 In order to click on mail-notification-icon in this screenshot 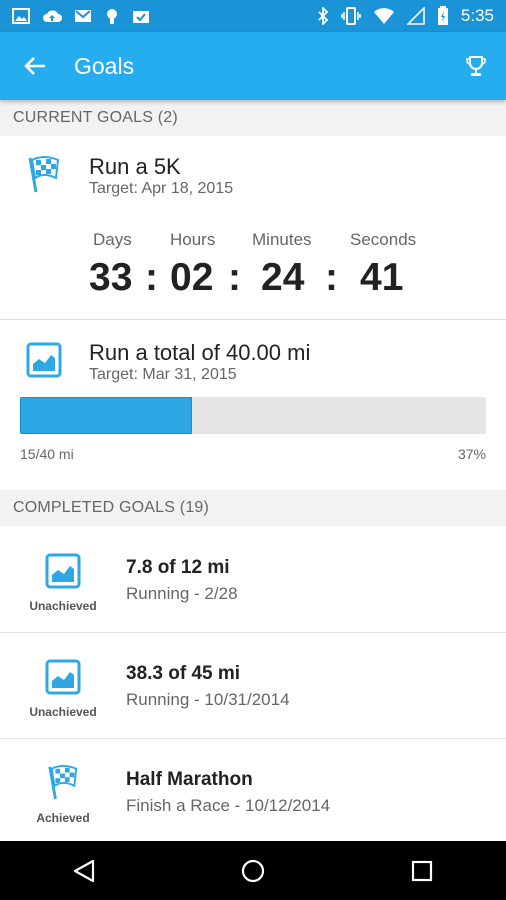, I will do `click(83, 16)`.